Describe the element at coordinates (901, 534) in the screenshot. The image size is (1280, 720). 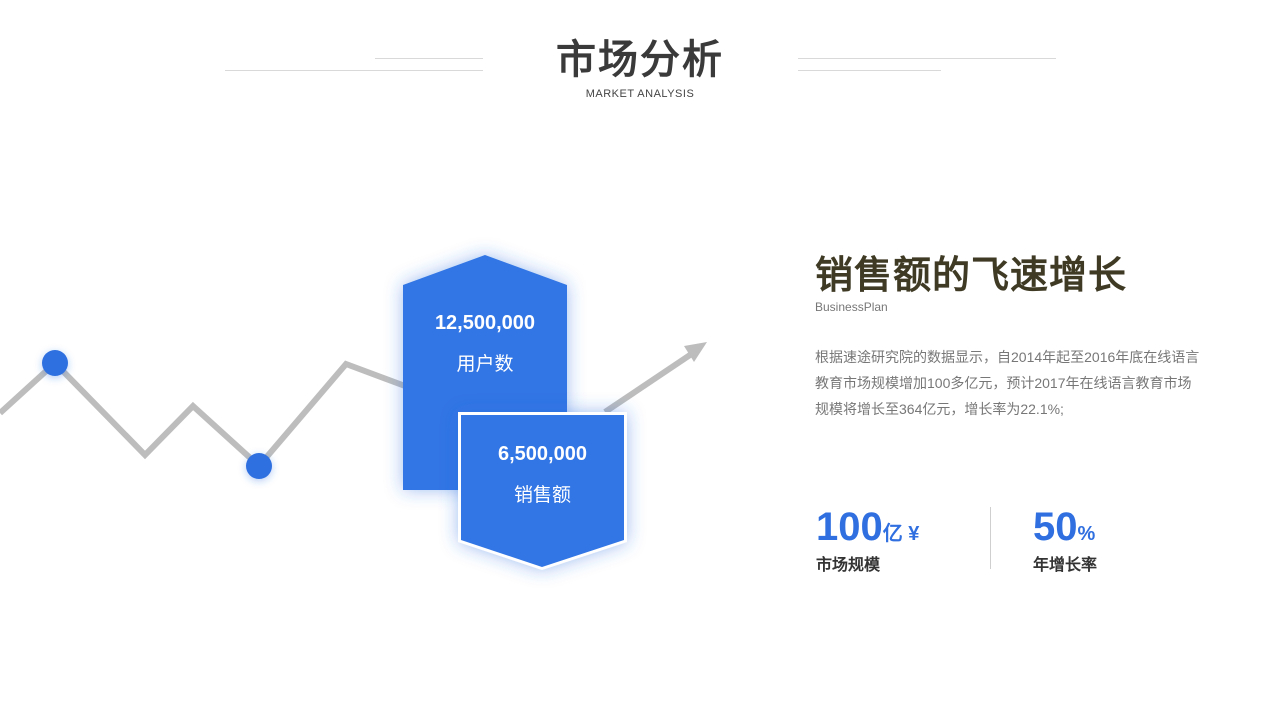
I see `stat-unit: 亿 ¥` at that location.